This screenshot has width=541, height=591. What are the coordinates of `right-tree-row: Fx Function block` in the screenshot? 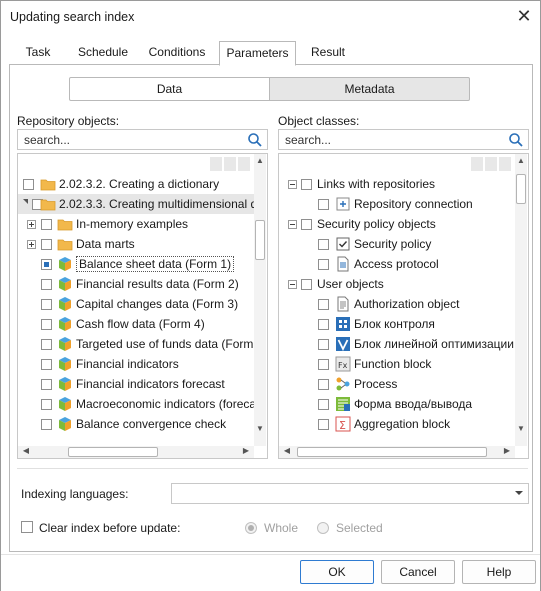 It's located at (397, 364).